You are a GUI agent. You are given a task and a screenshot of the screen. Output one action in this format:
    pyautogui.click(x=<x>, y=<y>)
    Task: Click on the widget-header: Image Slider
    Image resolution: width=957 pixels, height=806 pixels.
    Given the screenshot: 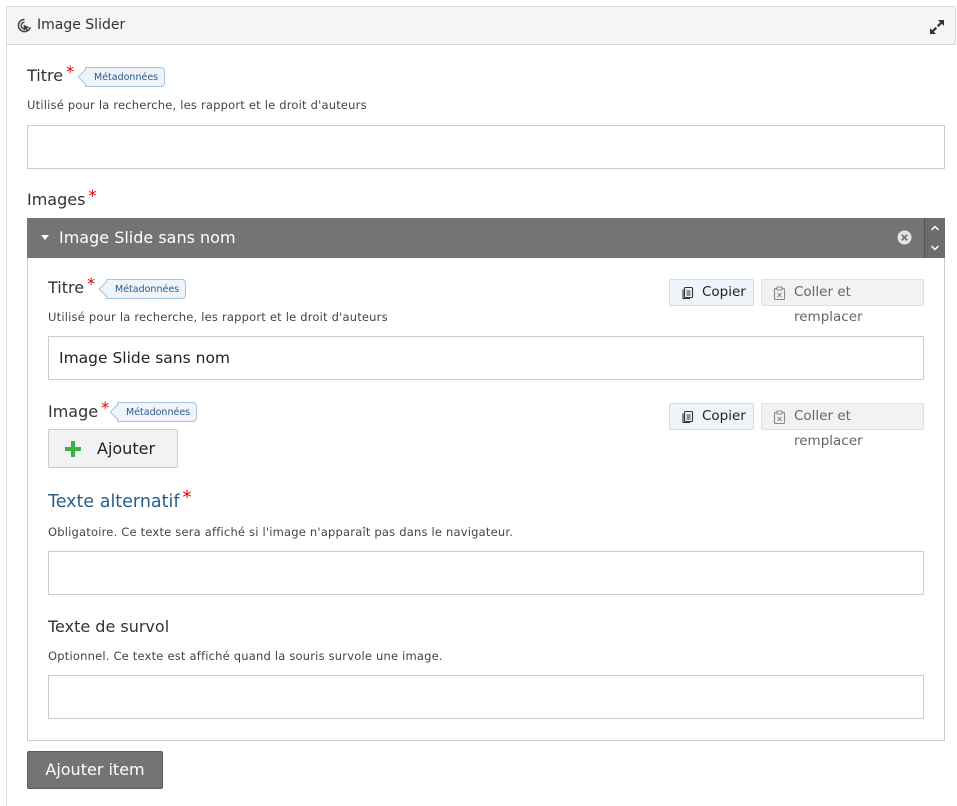 What is the action you would take?
    pyautogui.click(x=481, y=25)
    